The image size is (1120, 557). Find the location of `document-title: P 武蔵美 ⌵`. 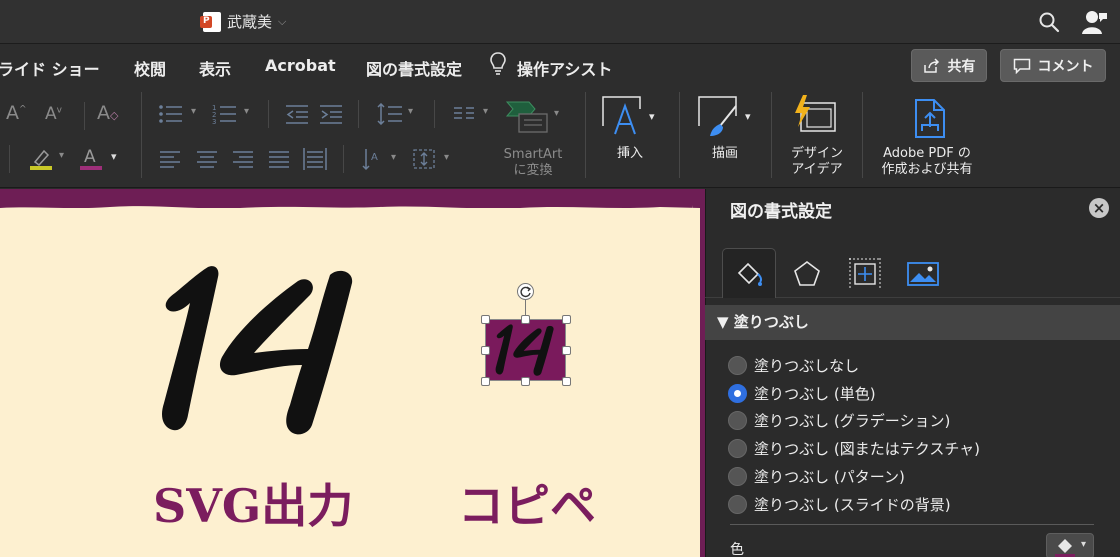

document-title: P 武蔵美 ⌵ is located at coordinates (243, 21).